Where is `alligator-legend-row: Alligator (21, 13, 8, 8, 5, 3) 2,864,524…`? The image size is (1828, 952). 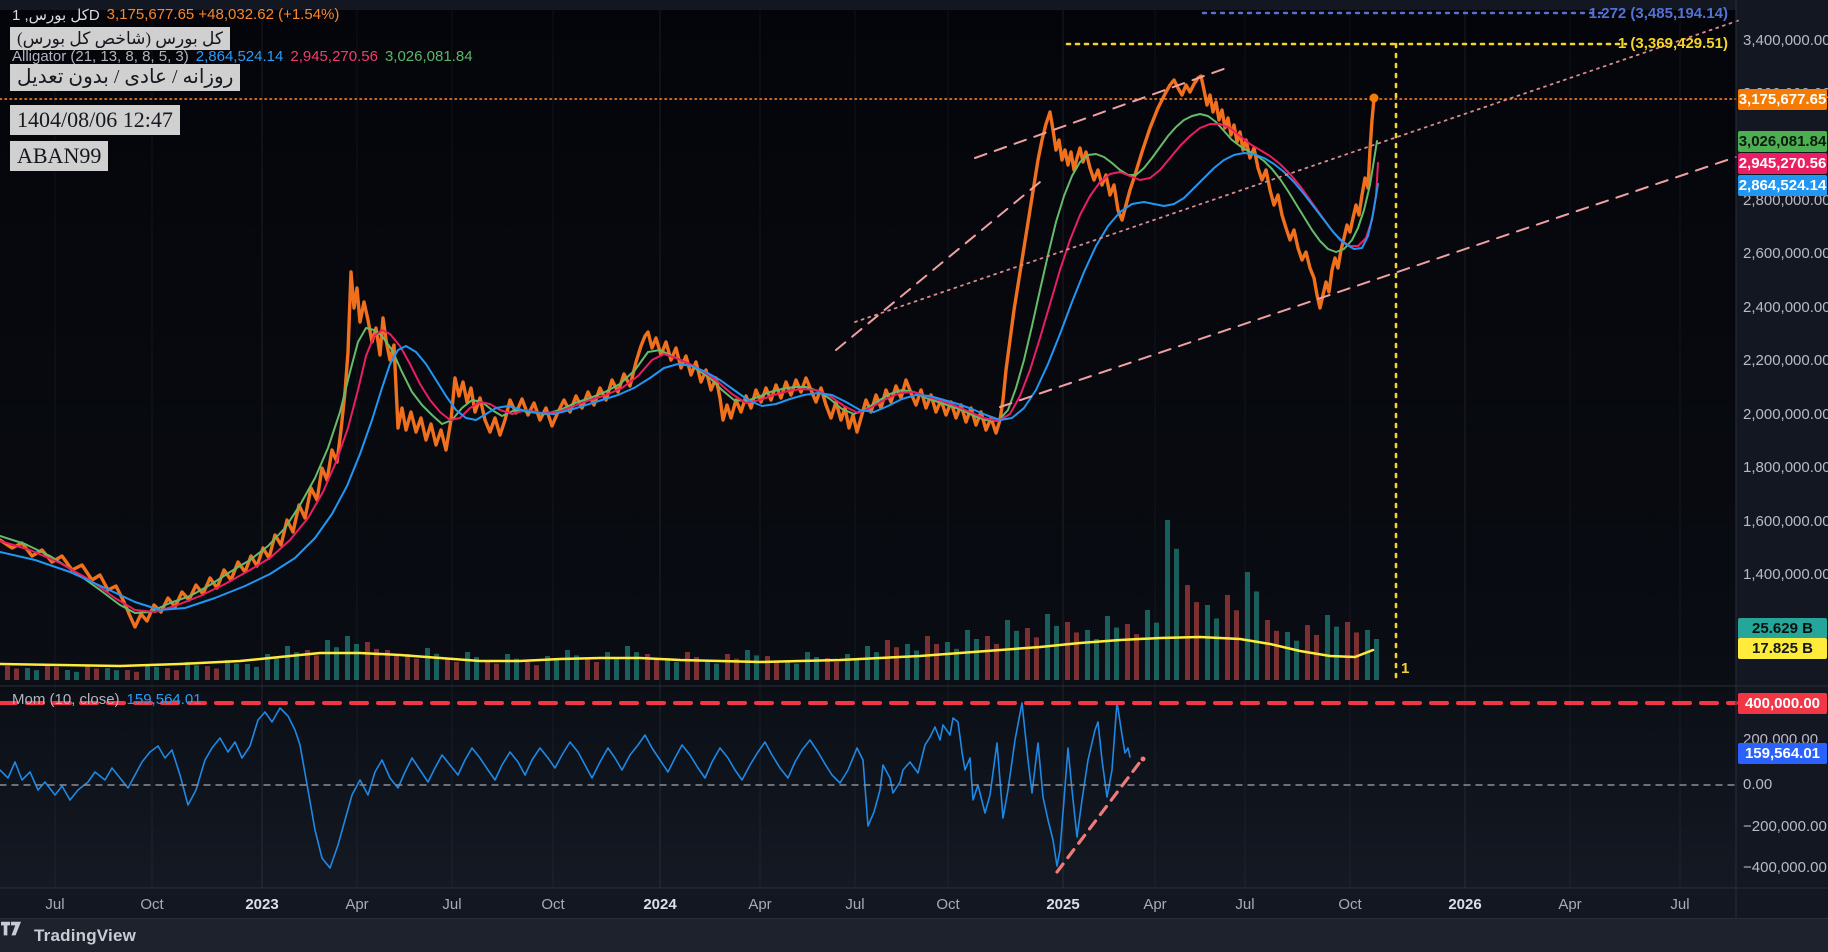
alligator-legend-row: Alligator (21, 13, 8, 8, 5, 3) 2,864,524… is located at coordinates (242, 56).